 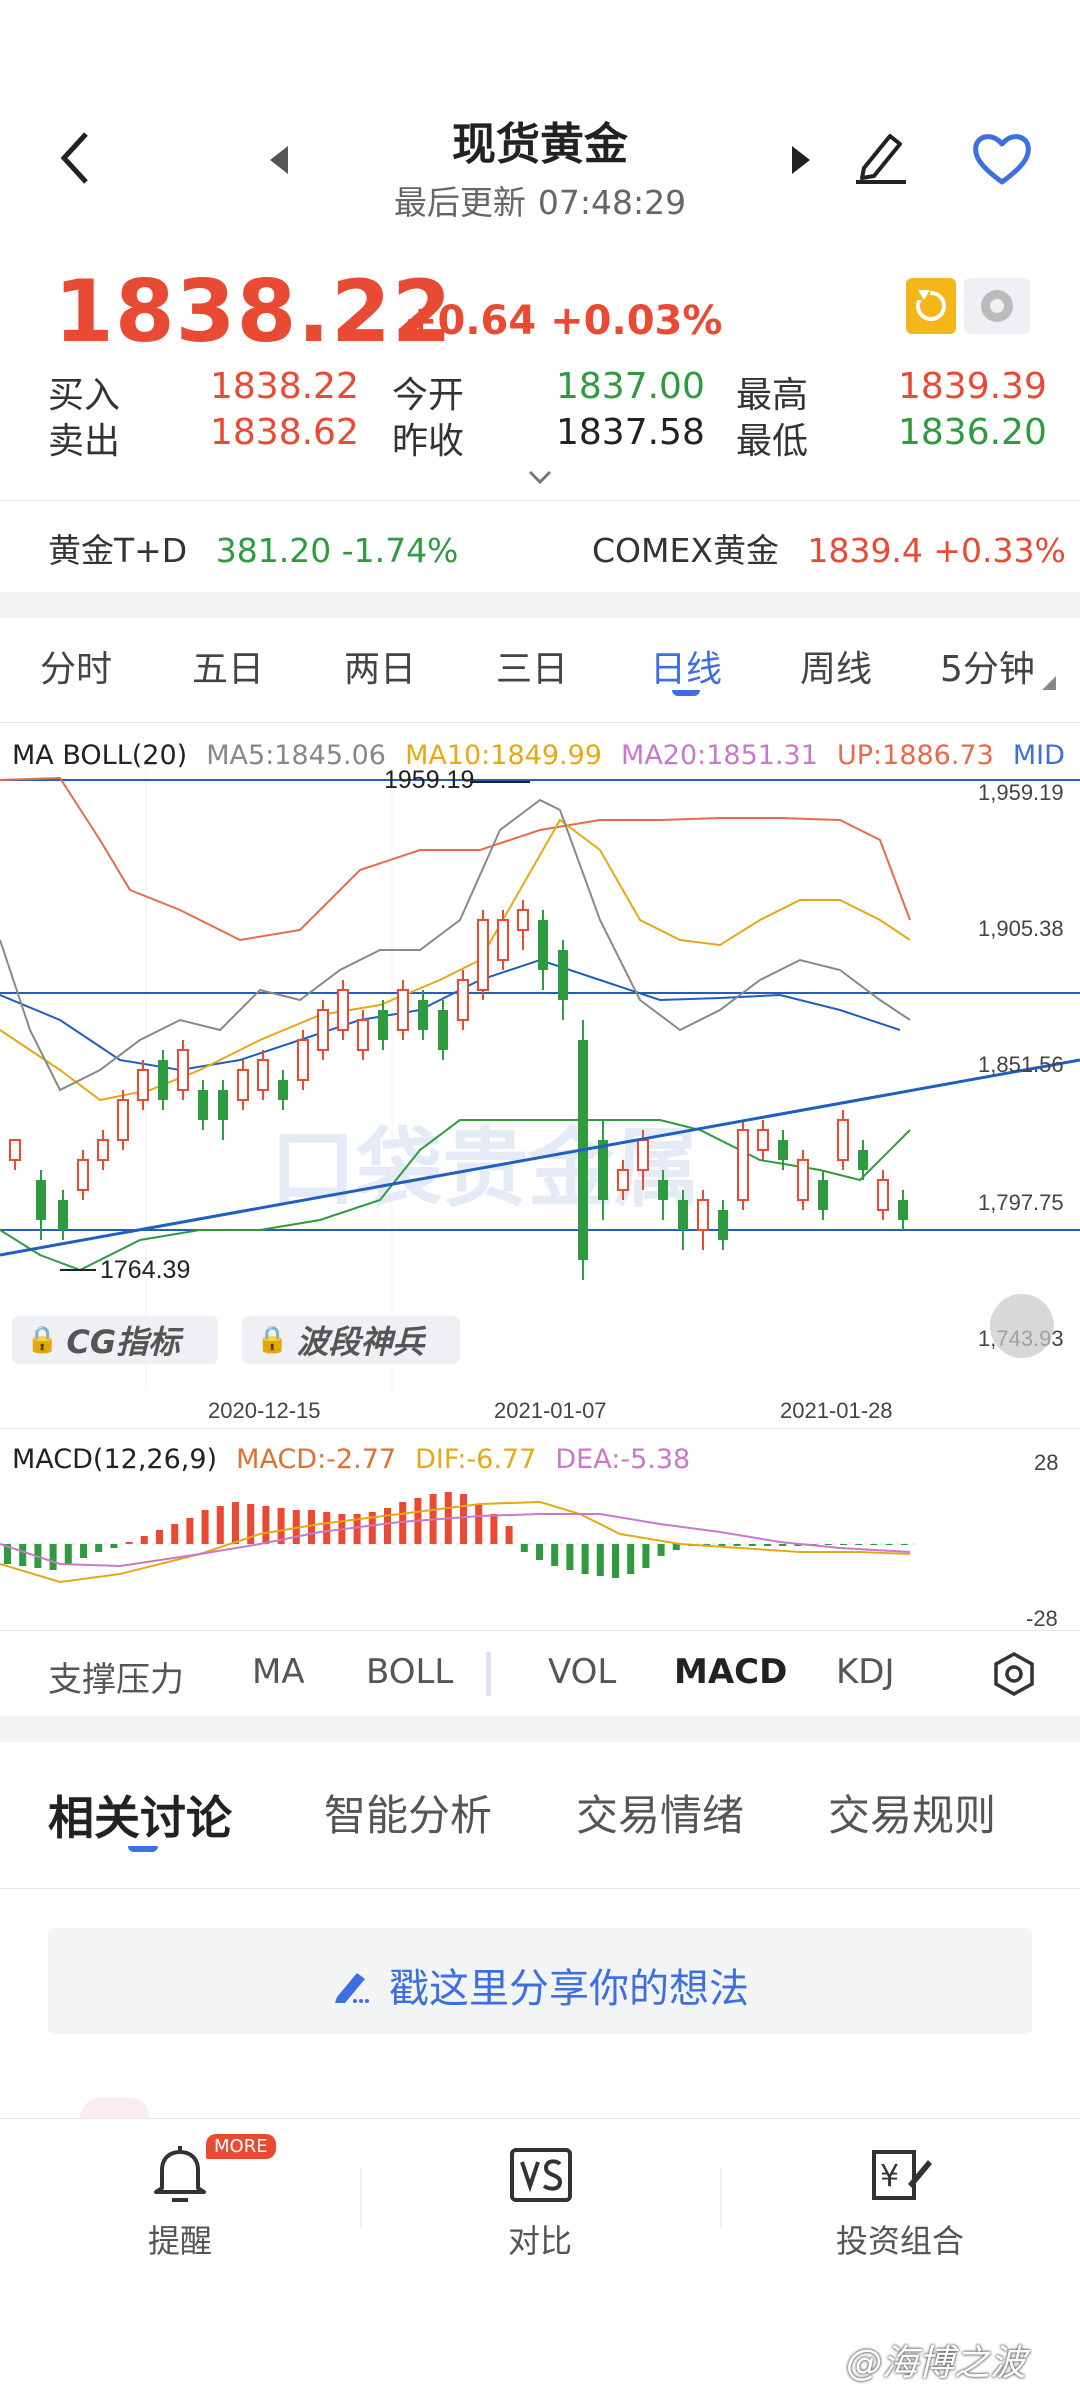 What do you see at coordinates (1022, 1326) in the screenshot?
I see `chart-fullscreen-button` at bounding box center [1022, 1326].